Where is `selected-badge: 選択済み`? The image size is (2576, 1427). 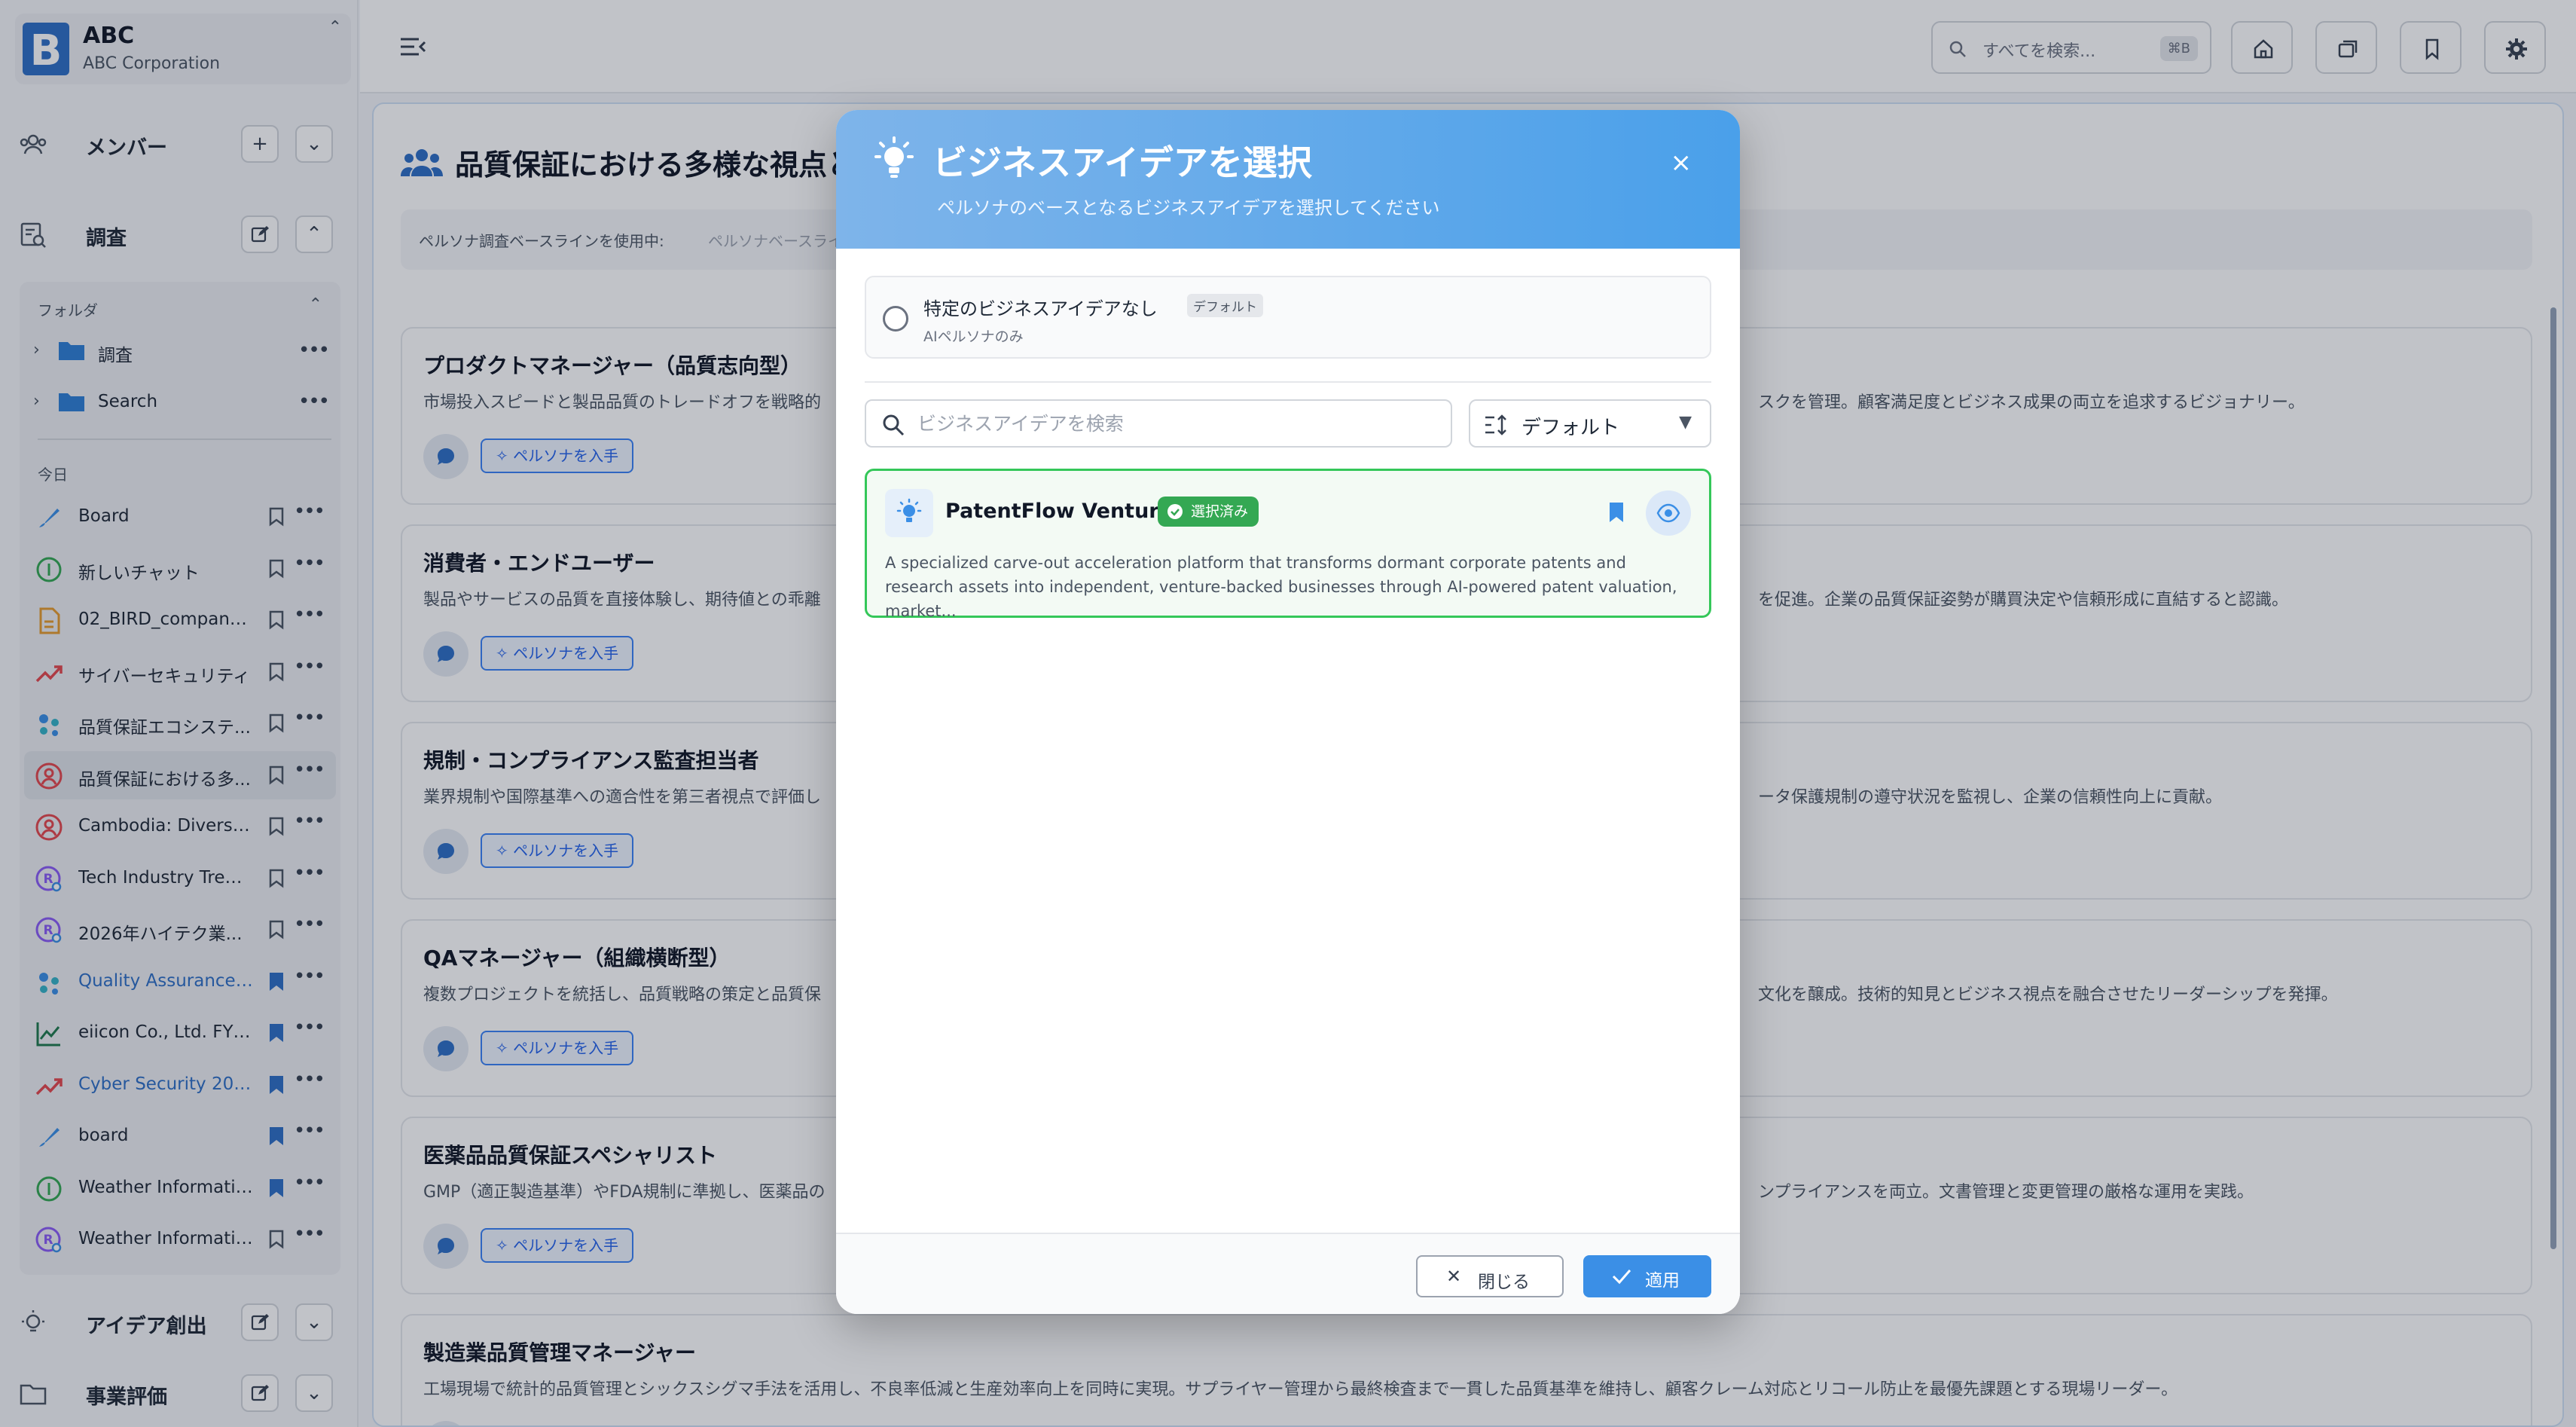 selected-badge: 選択済み is located at coordinates (1209, 512).